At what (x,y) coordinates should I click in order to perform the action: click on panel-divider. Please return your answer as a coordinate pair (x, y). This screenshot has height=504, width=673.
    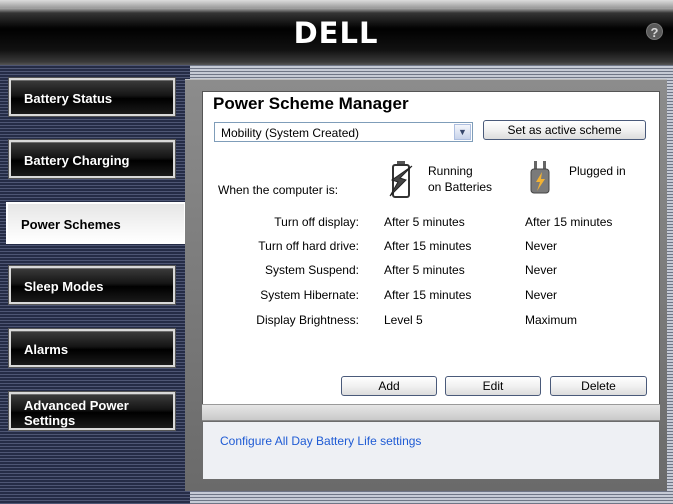
    Looking at the image, I should click on (431, 412).